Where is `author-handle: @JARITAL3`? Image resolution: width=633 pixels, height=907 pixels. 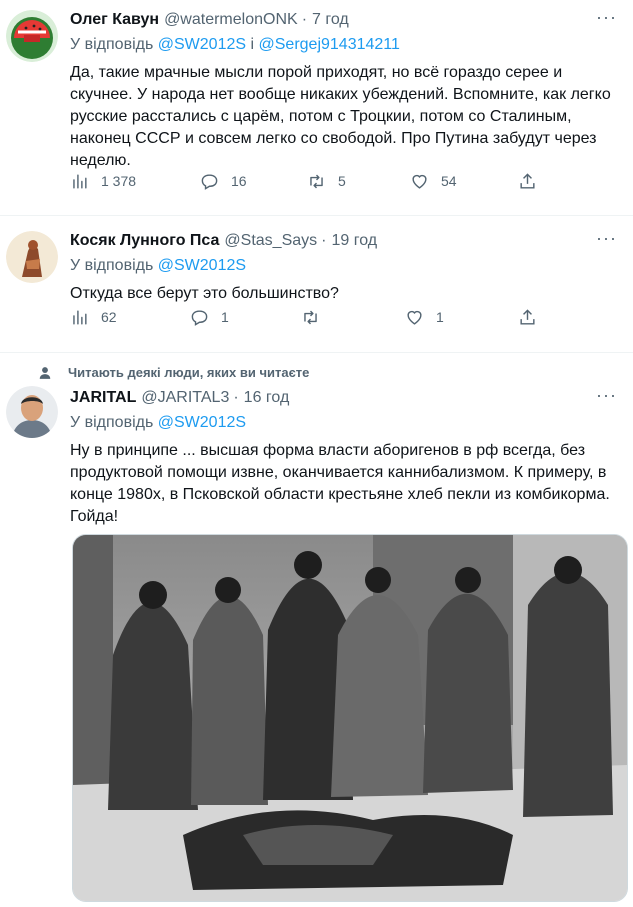
author-handle: @JARITAL3 is located at coordinates (185, 398).